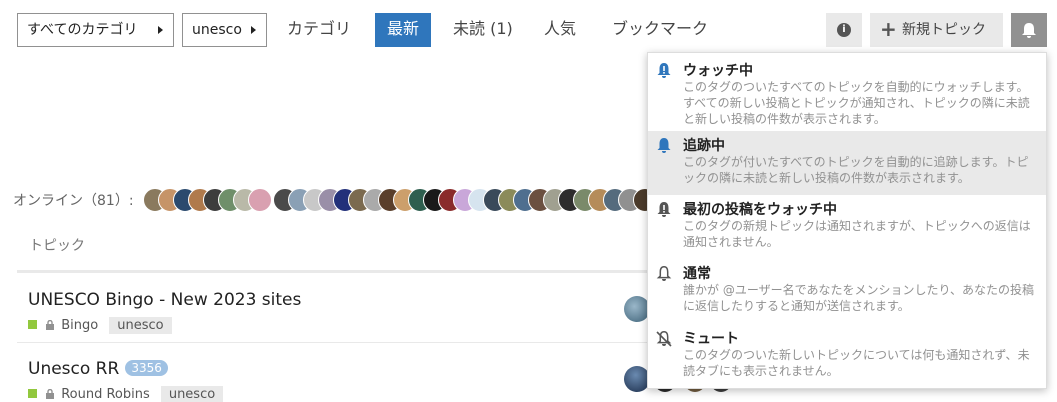 The image size is (1057, 402). Describe the element at coordinates (146, 368) in the screenshot. I see `unread-count-badge: 3356` at that location.